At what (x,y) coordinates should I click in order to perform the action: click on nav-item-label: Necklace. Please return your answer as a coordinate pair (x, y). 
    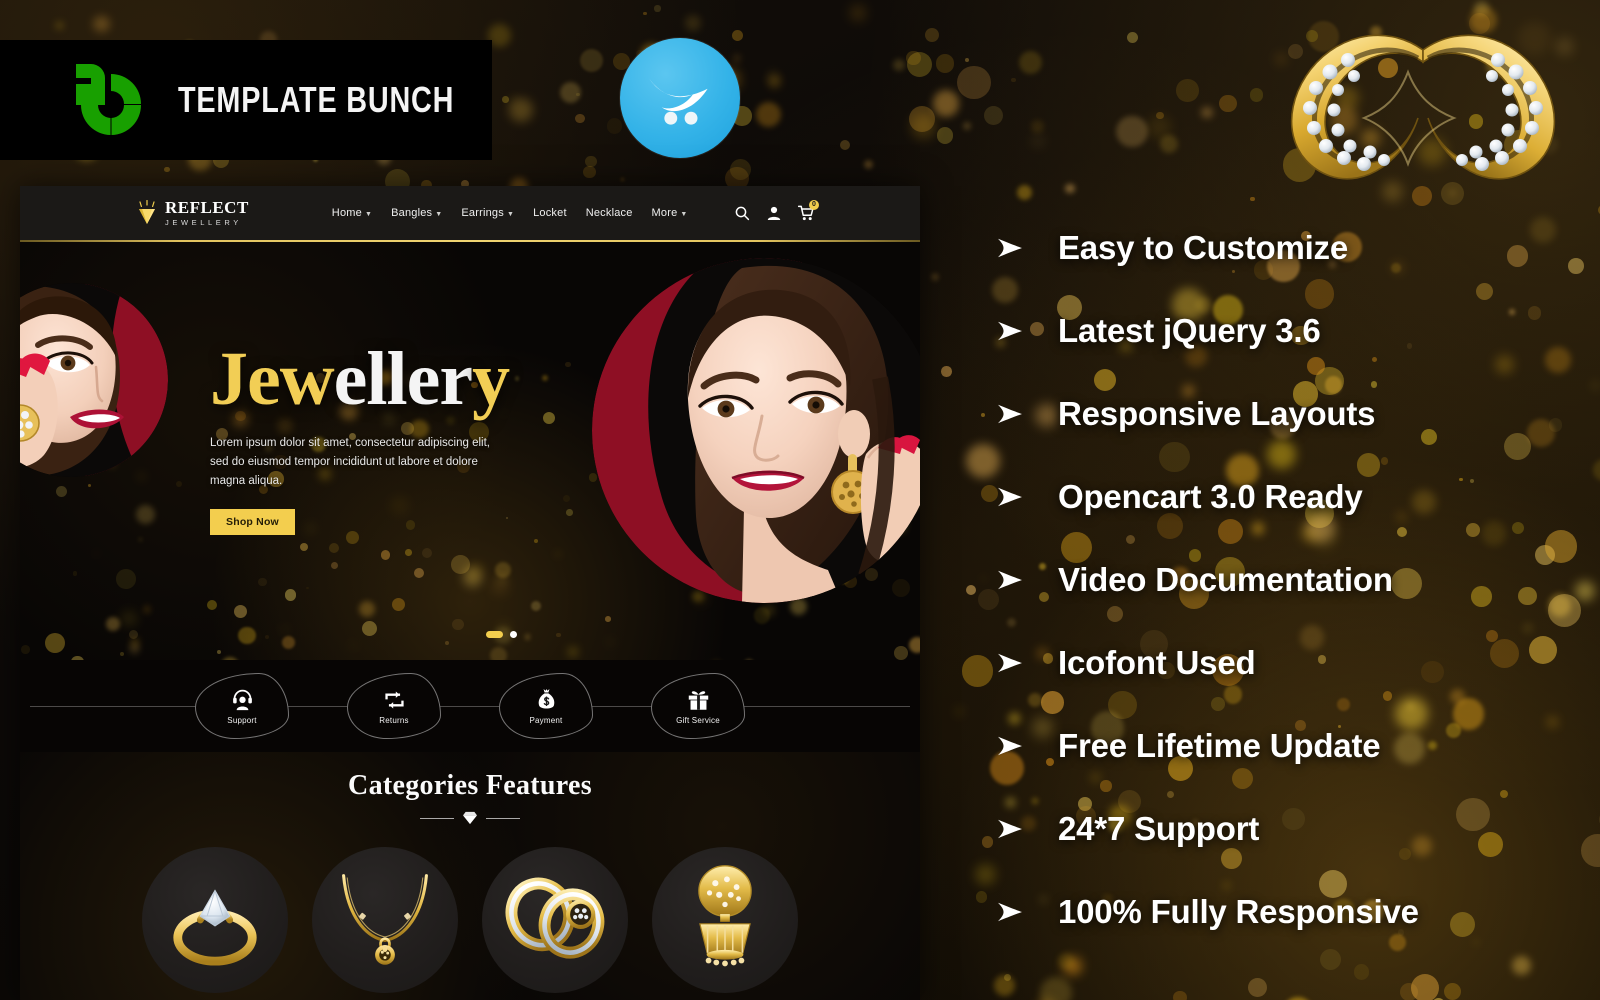
    Looking at the image, I should click on (609, 213).